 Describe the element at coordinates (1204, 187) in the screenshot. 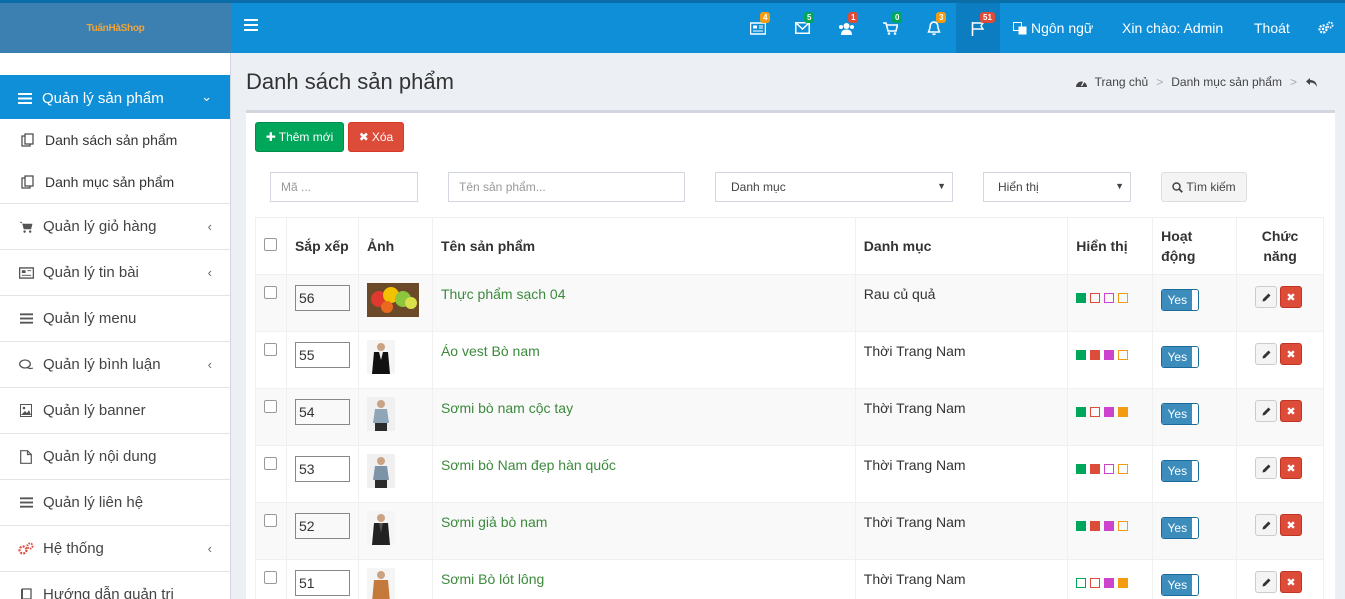

I see `search-button: Tìm kiếm` at that location.